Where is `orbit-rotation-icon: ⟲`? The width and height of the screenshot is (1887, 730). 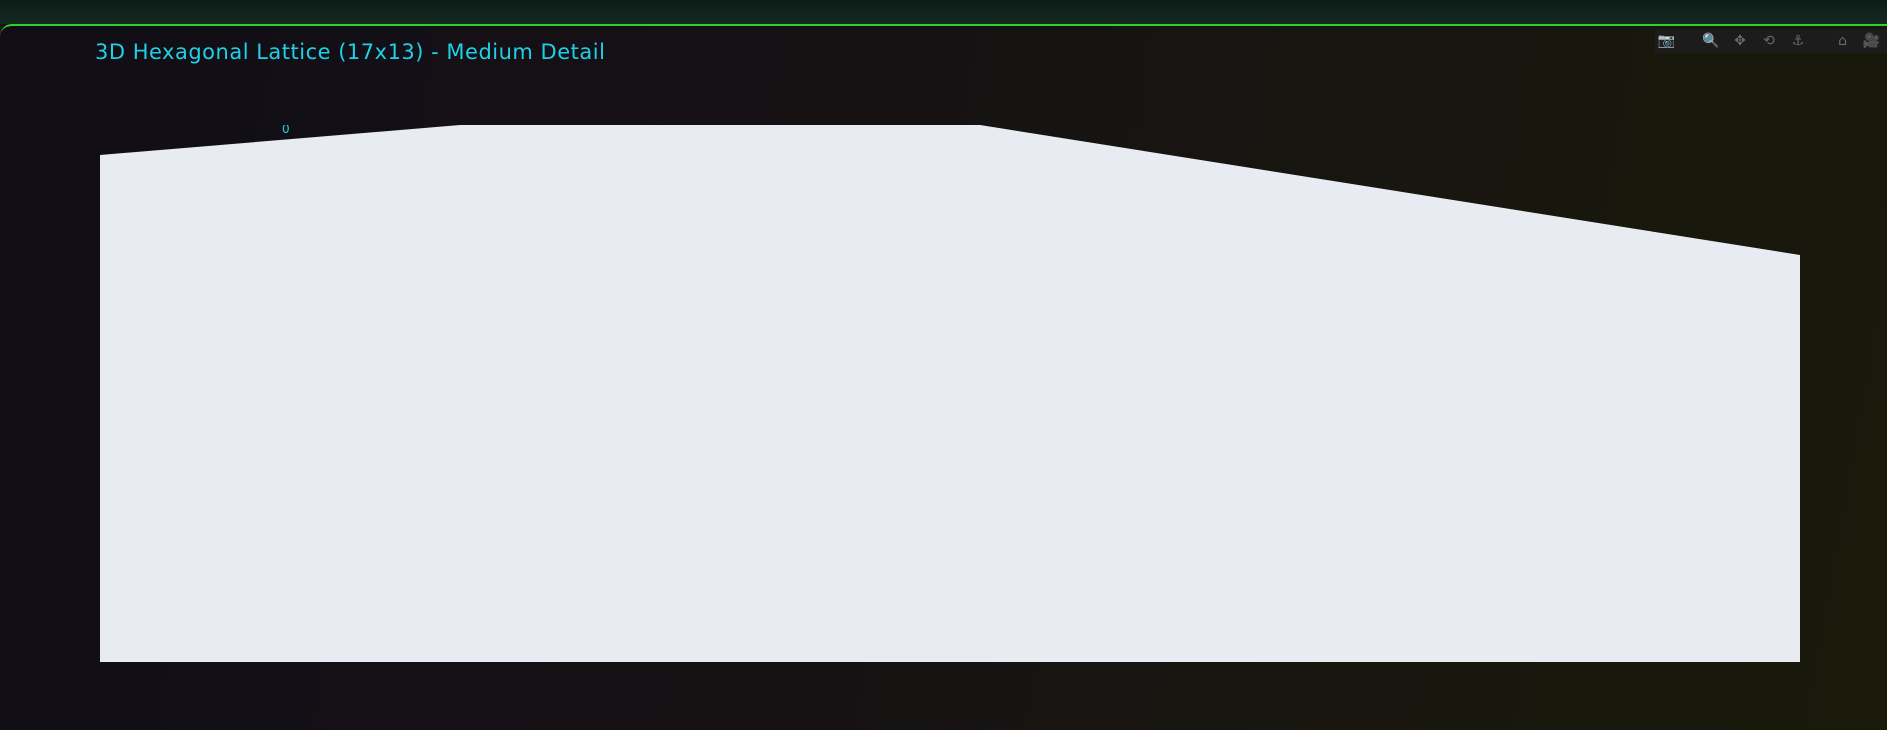
orbit-rotation-icon: ⟲ is located at coordinates (1768, 41).